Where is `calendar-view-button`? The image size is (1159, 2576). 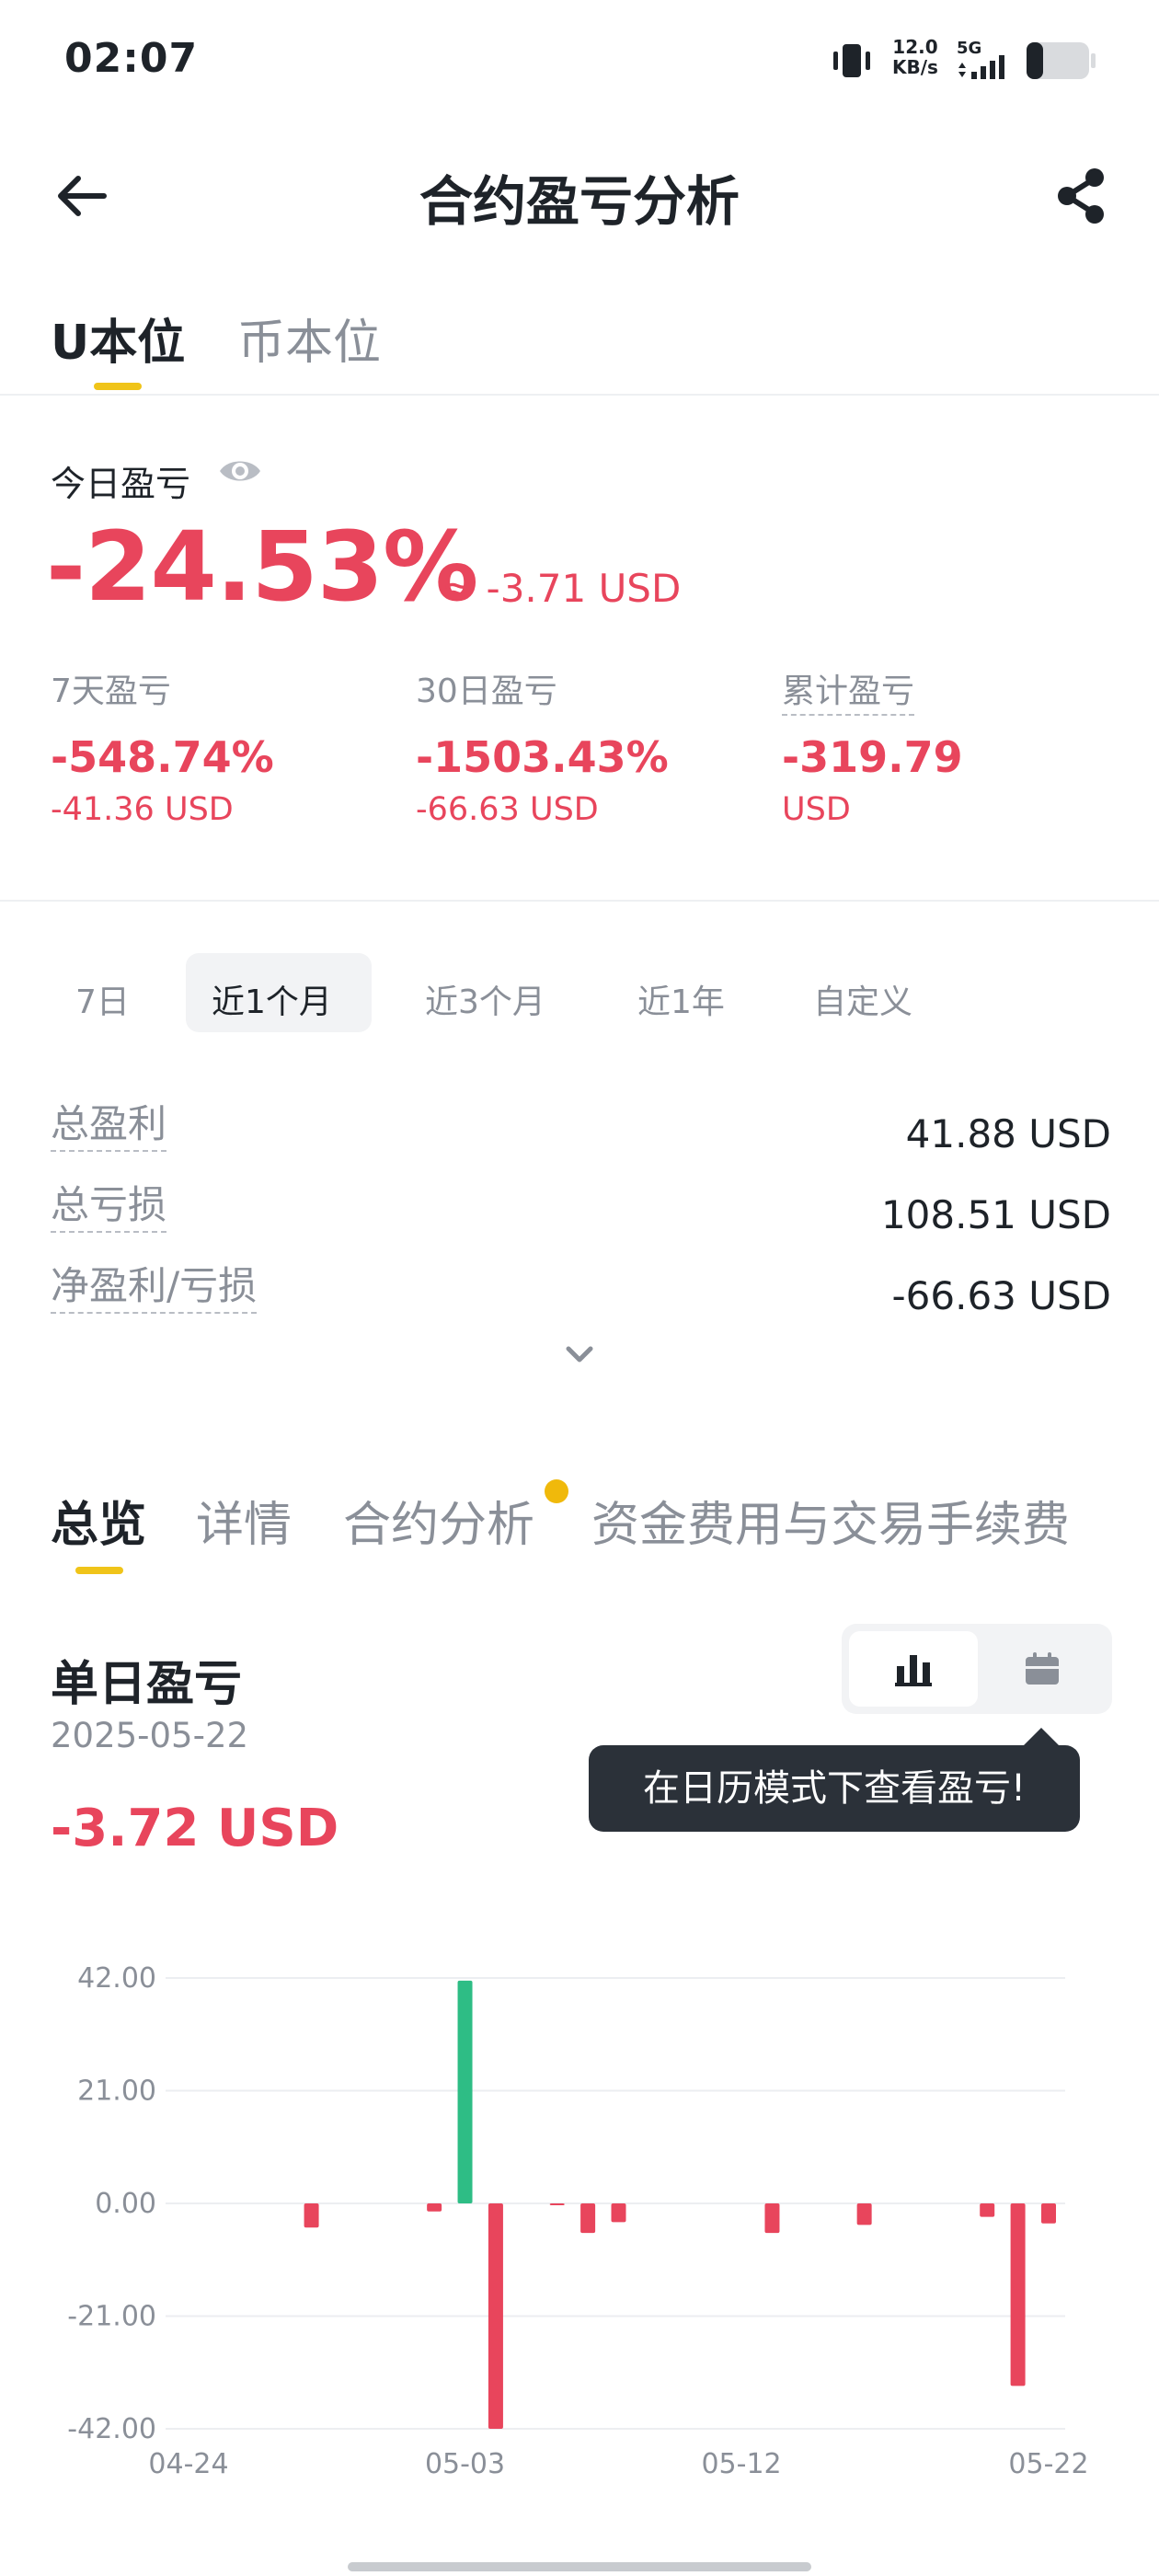
calendar-view-button is located at coordinates (1042, 1669).